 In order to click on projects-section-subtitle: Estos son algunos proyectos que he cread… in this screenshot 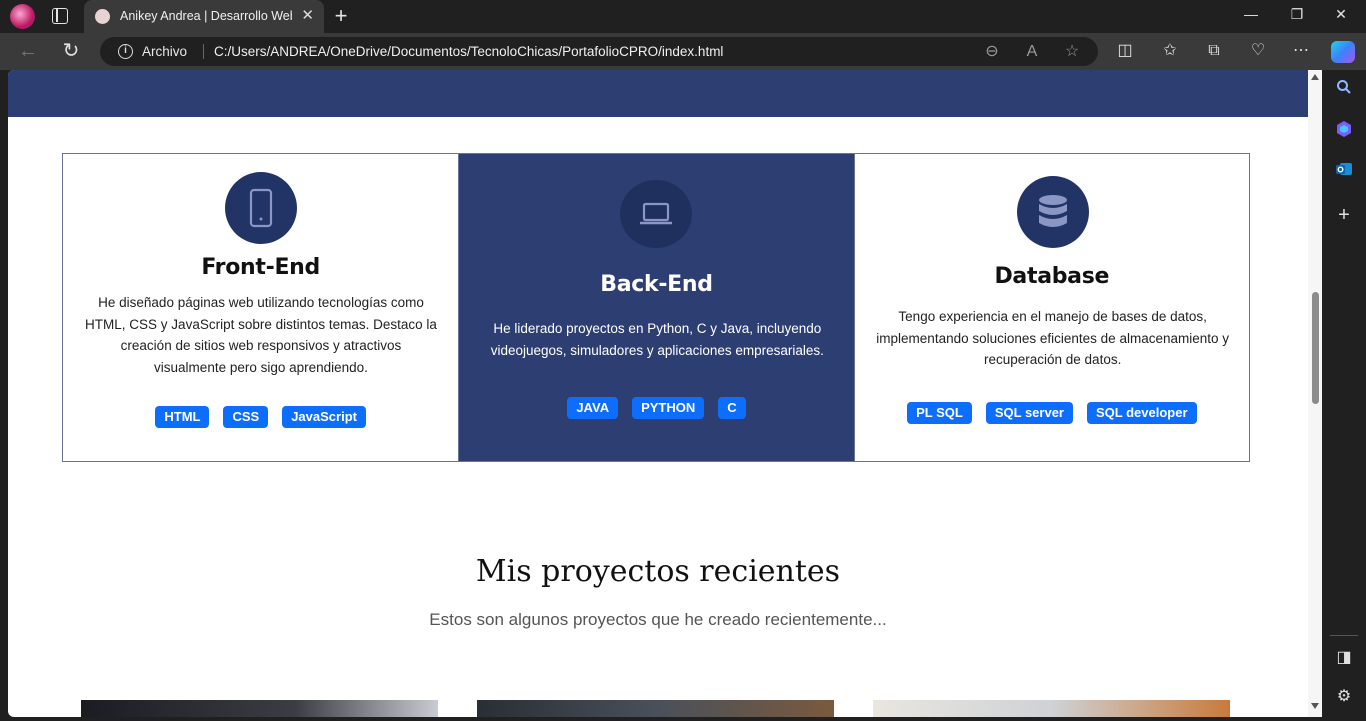, I will do `click(658, 619)`.